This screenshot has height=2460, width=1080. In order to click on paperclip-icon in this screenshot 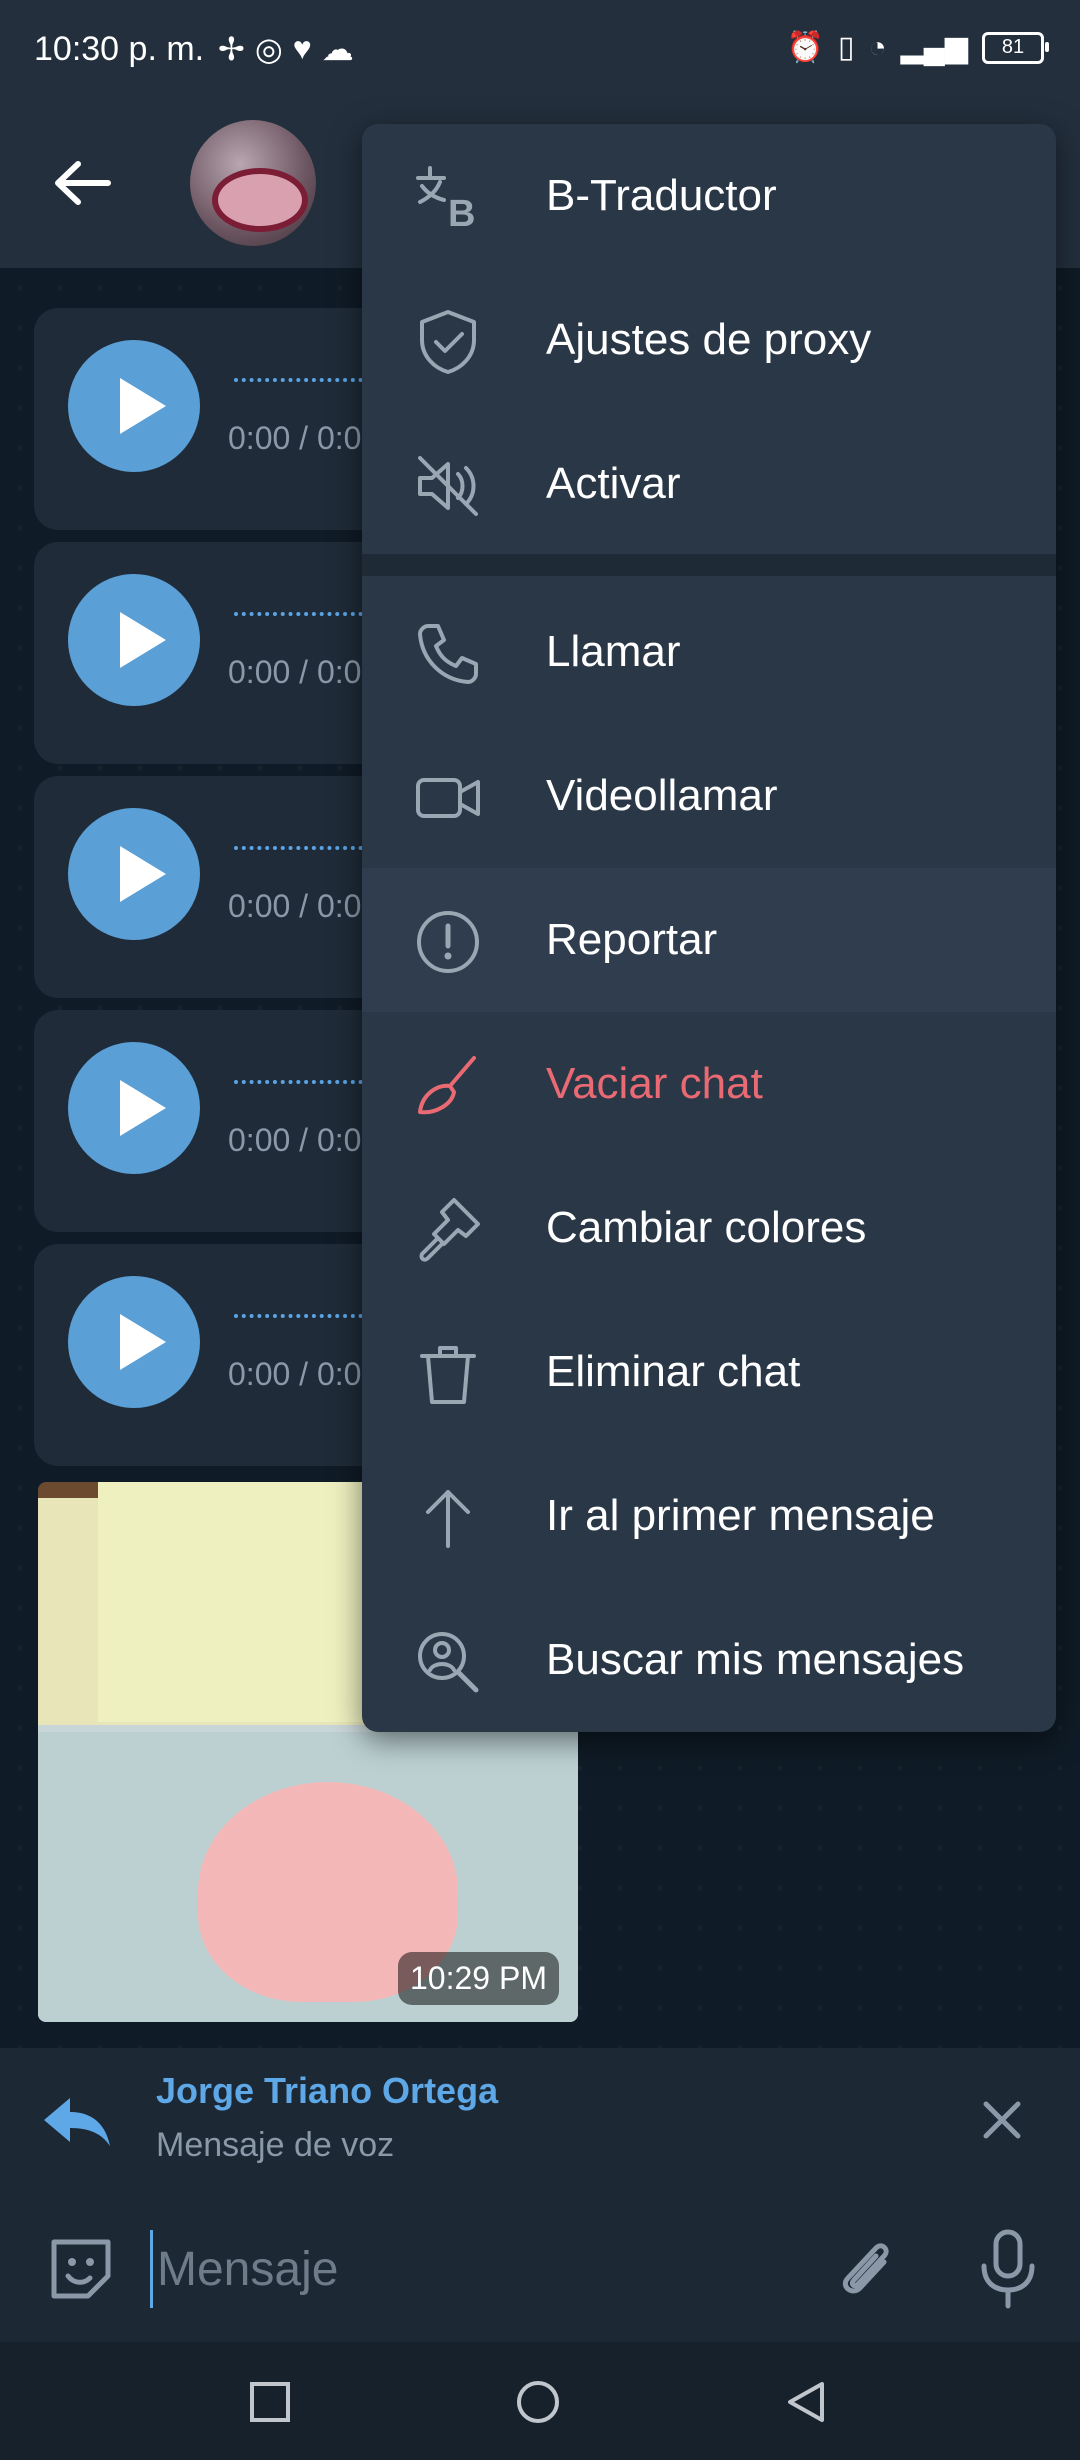, I will do `click(866, 2269)`.